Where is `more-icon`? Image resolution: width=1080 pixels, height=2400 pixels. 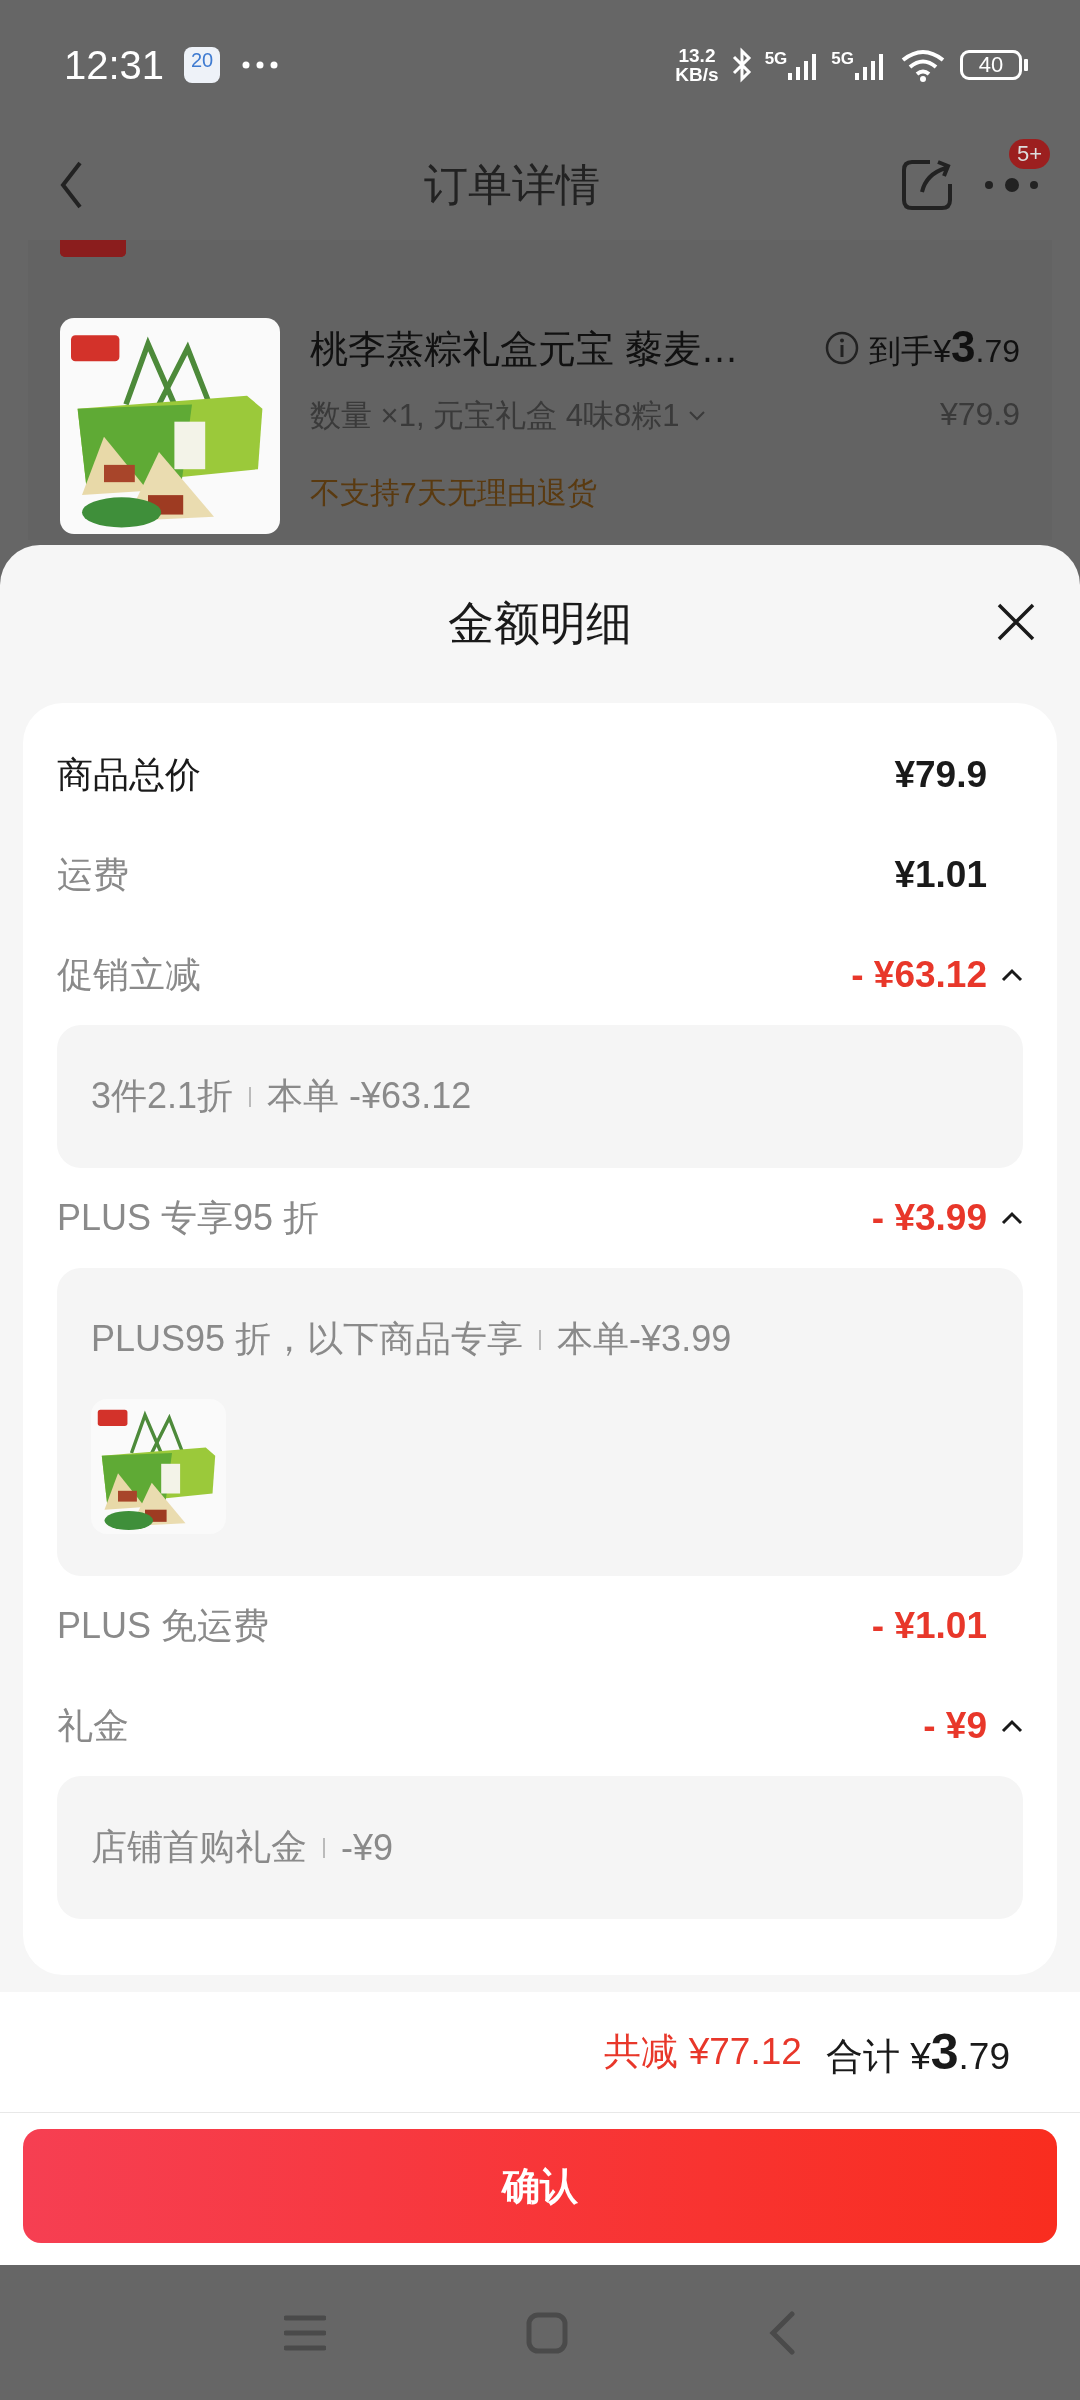 more-icon is located at coordinates (260, 65).